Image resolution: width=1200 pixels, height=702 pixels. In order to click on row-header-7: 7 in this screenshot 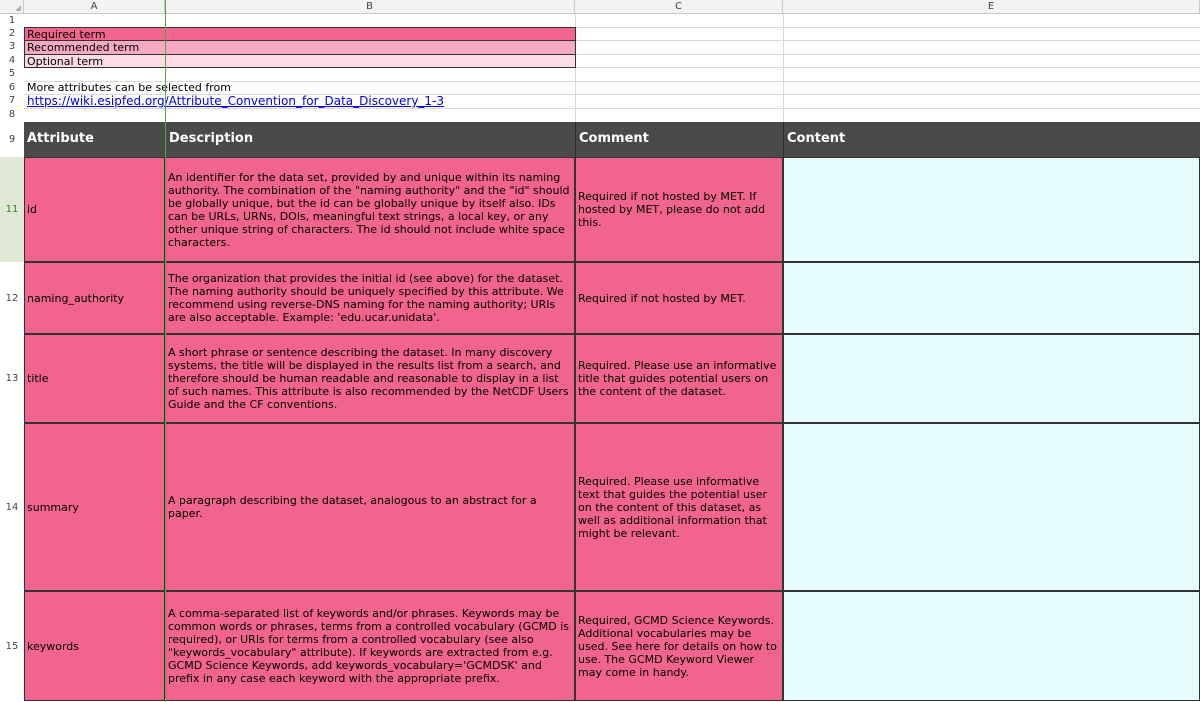, I will do `click(12, 101)`.